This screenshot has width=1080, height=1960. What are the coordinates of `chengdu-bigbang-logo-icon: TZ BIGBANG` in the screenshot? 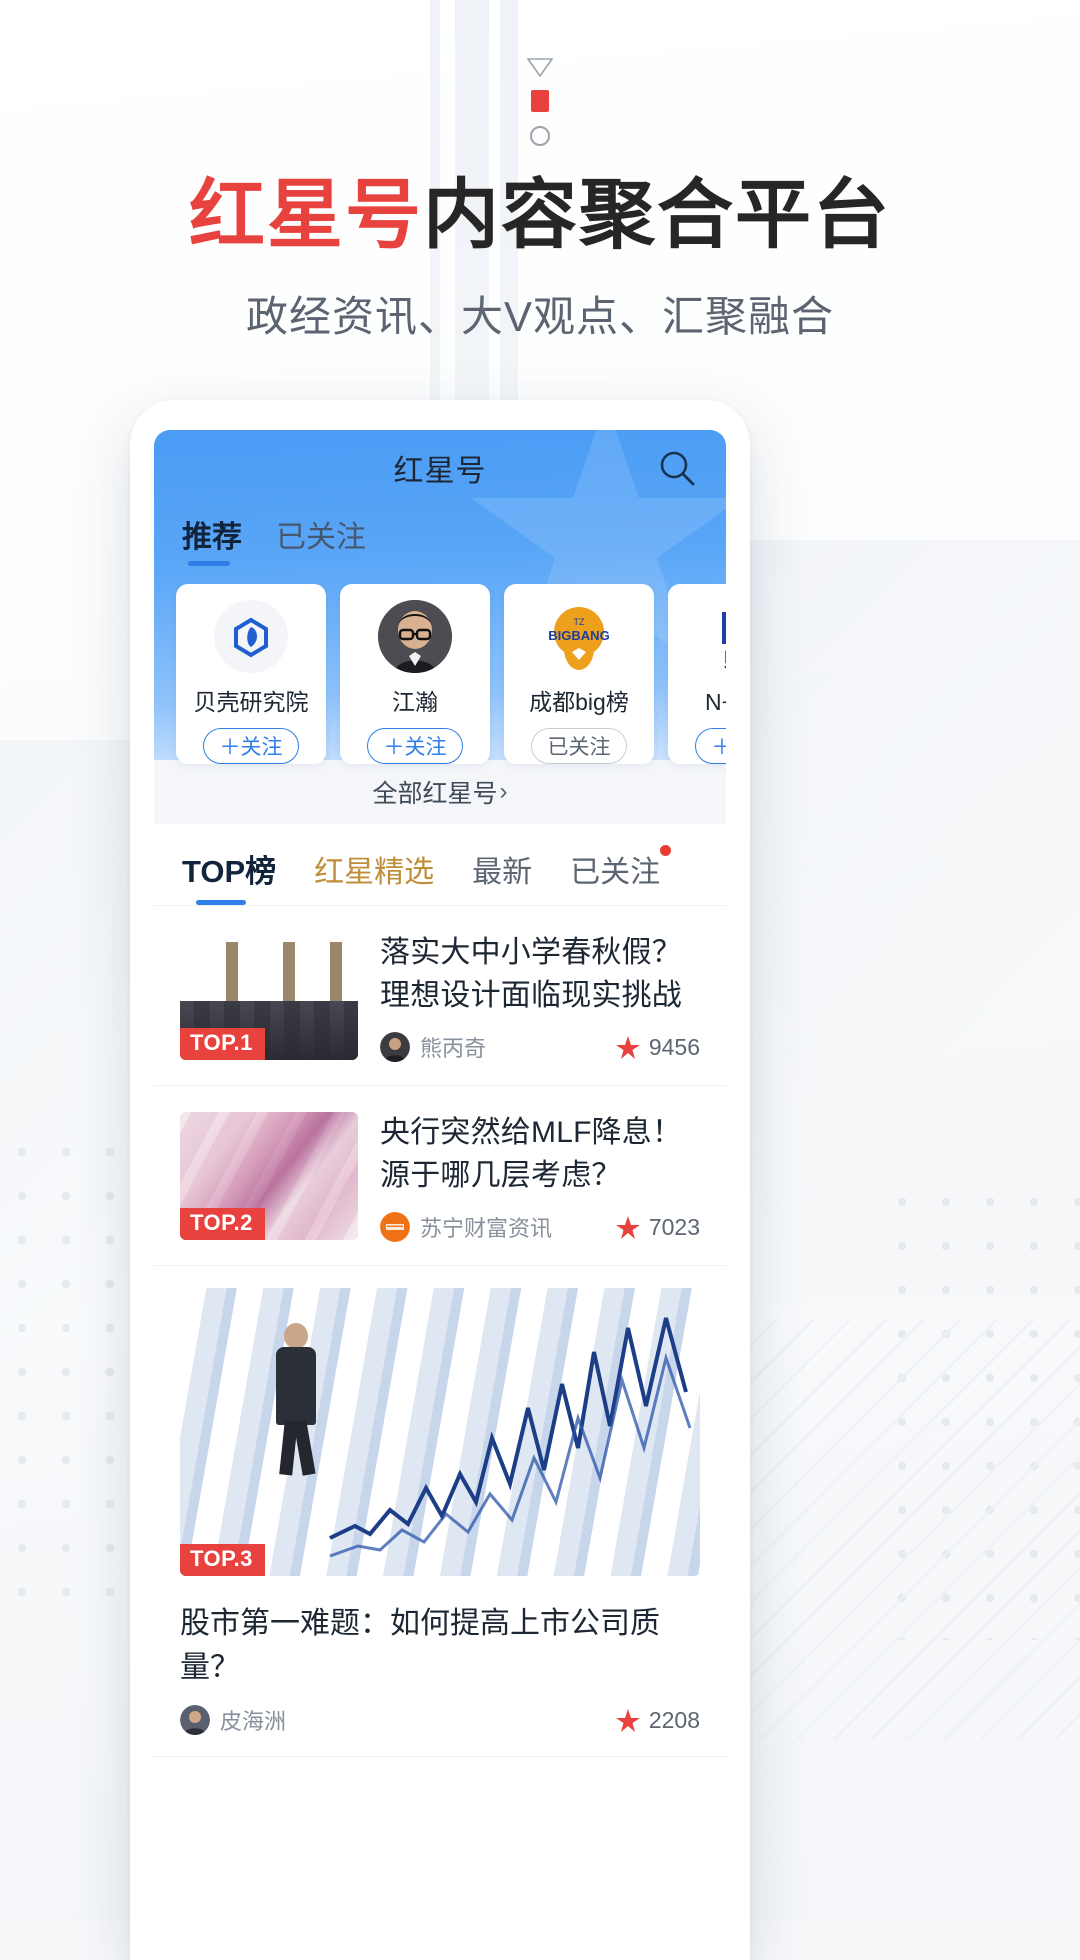 It's located at (579, 636).